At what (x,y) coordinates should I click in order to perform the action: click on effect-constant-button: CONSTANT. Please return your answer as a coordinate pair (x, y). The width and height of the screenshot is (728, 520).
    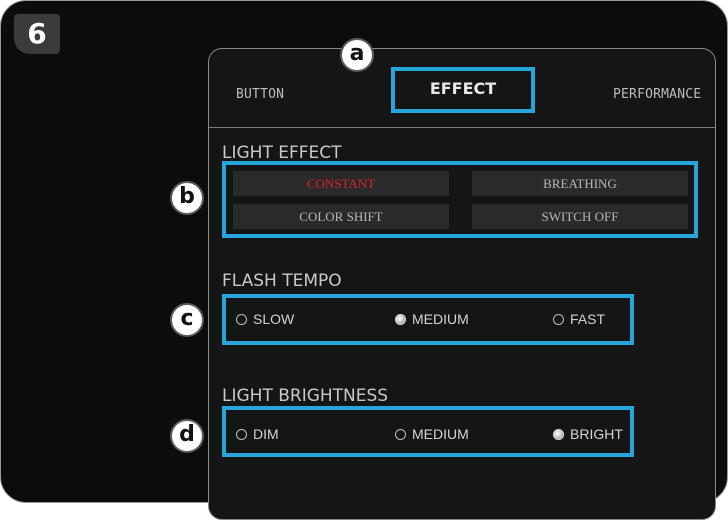
    Looking at the image, I should click on (341, 183).